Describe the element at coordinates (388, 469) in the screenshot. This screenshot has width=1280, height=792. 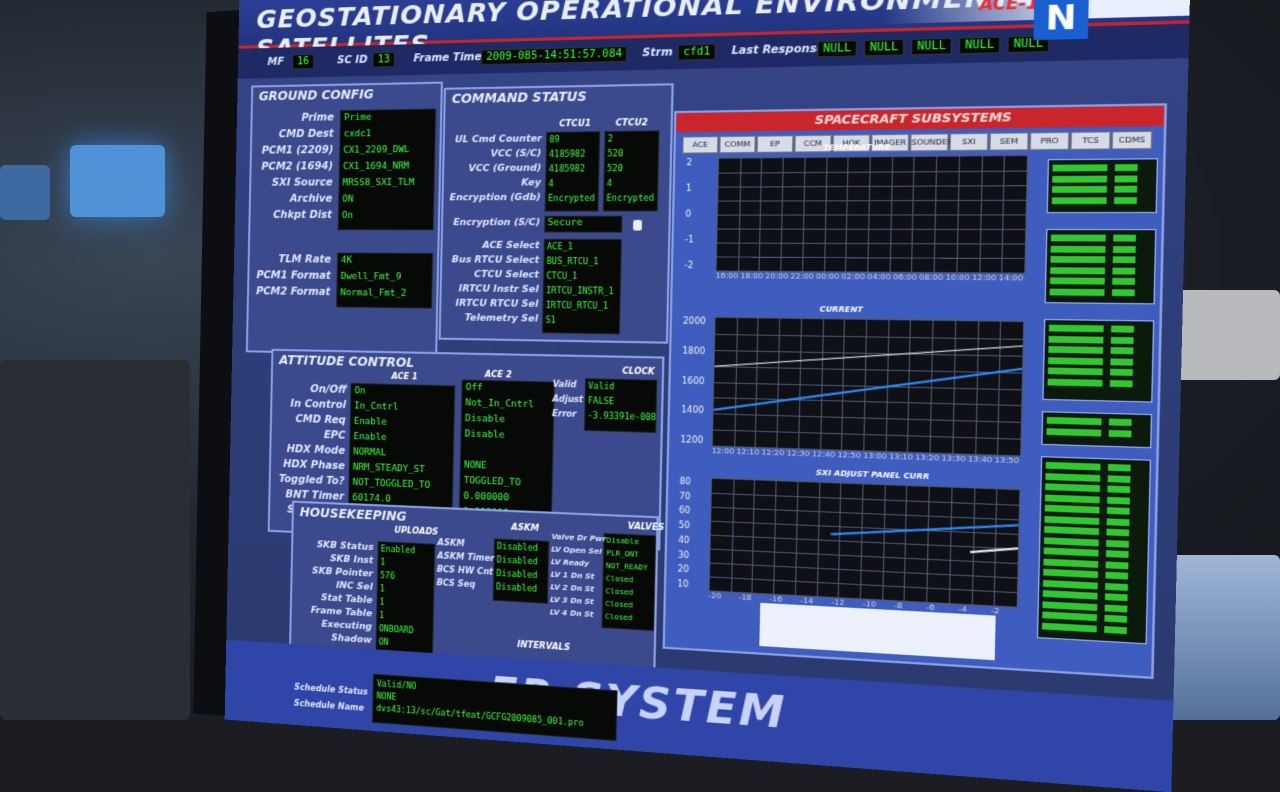
I see `ace1-value: NRM_STEADY_ST` at that location.